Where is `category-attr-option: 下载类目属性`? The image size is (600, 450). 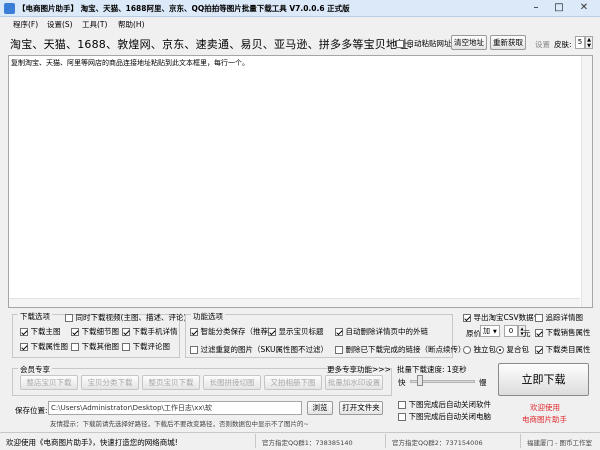
category-attr-option: 下载类目属性 is located at coordinates (563, 349).